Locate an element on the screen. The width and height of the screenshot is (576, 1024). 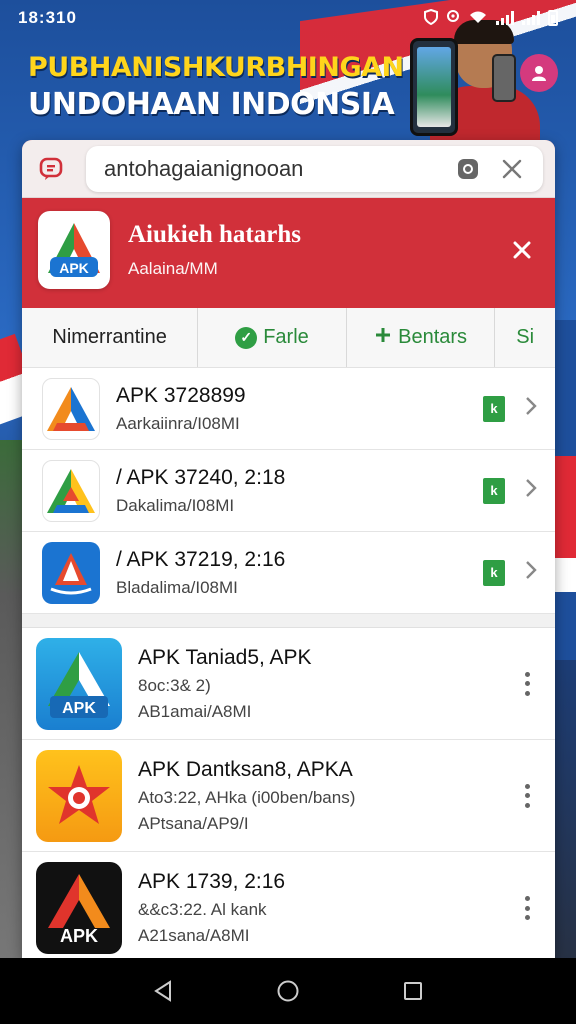
tab-nimerrantine: Nimerrantine is located at coordinates (110, 337).